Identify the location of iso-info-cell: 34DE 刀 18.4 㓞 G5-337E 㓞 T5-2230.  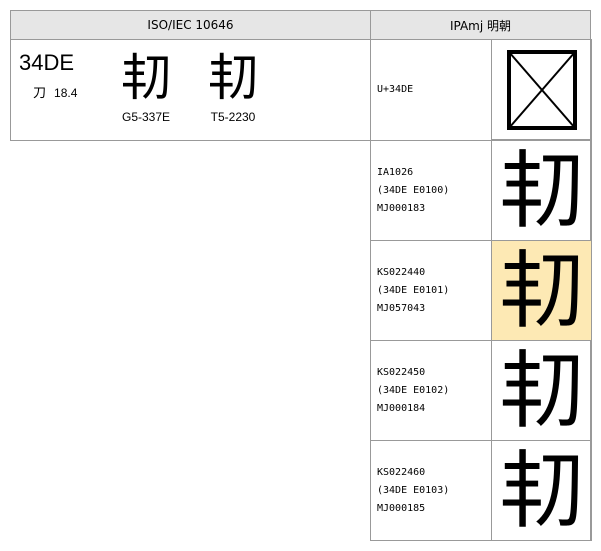
(190, 90).